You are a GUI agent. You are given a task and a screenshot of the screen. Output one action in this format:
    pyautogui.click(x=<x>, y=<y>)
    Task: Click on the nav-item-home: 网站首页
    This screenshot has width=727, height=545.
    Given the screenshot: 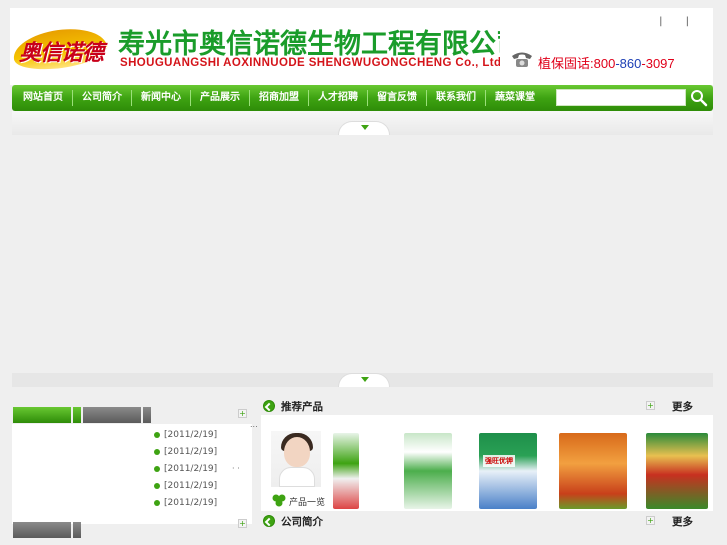 What is the action you would take?
    pyautogui.click(x=43, y=98)
    